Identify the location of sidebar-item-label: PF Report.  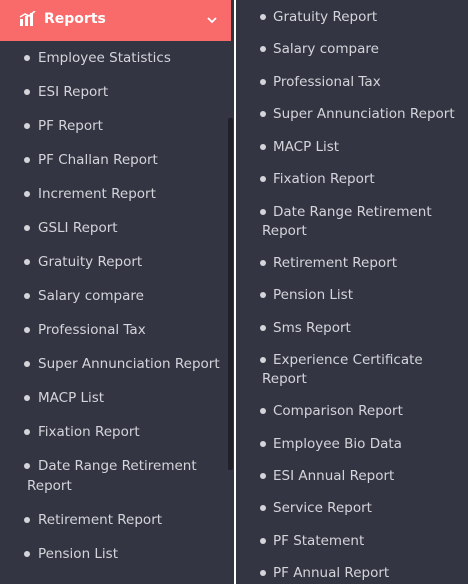
(70, 126).